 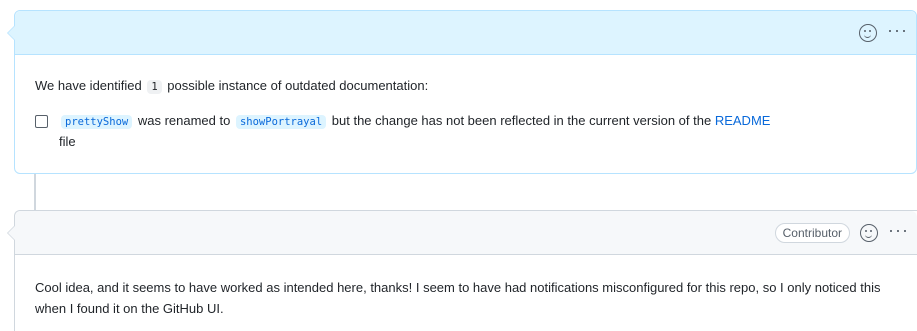 What do you see at coordinates (281, 122) in the screenshot?
I see `new-name-code: showPortrayal` at bounding box center [281, 122].